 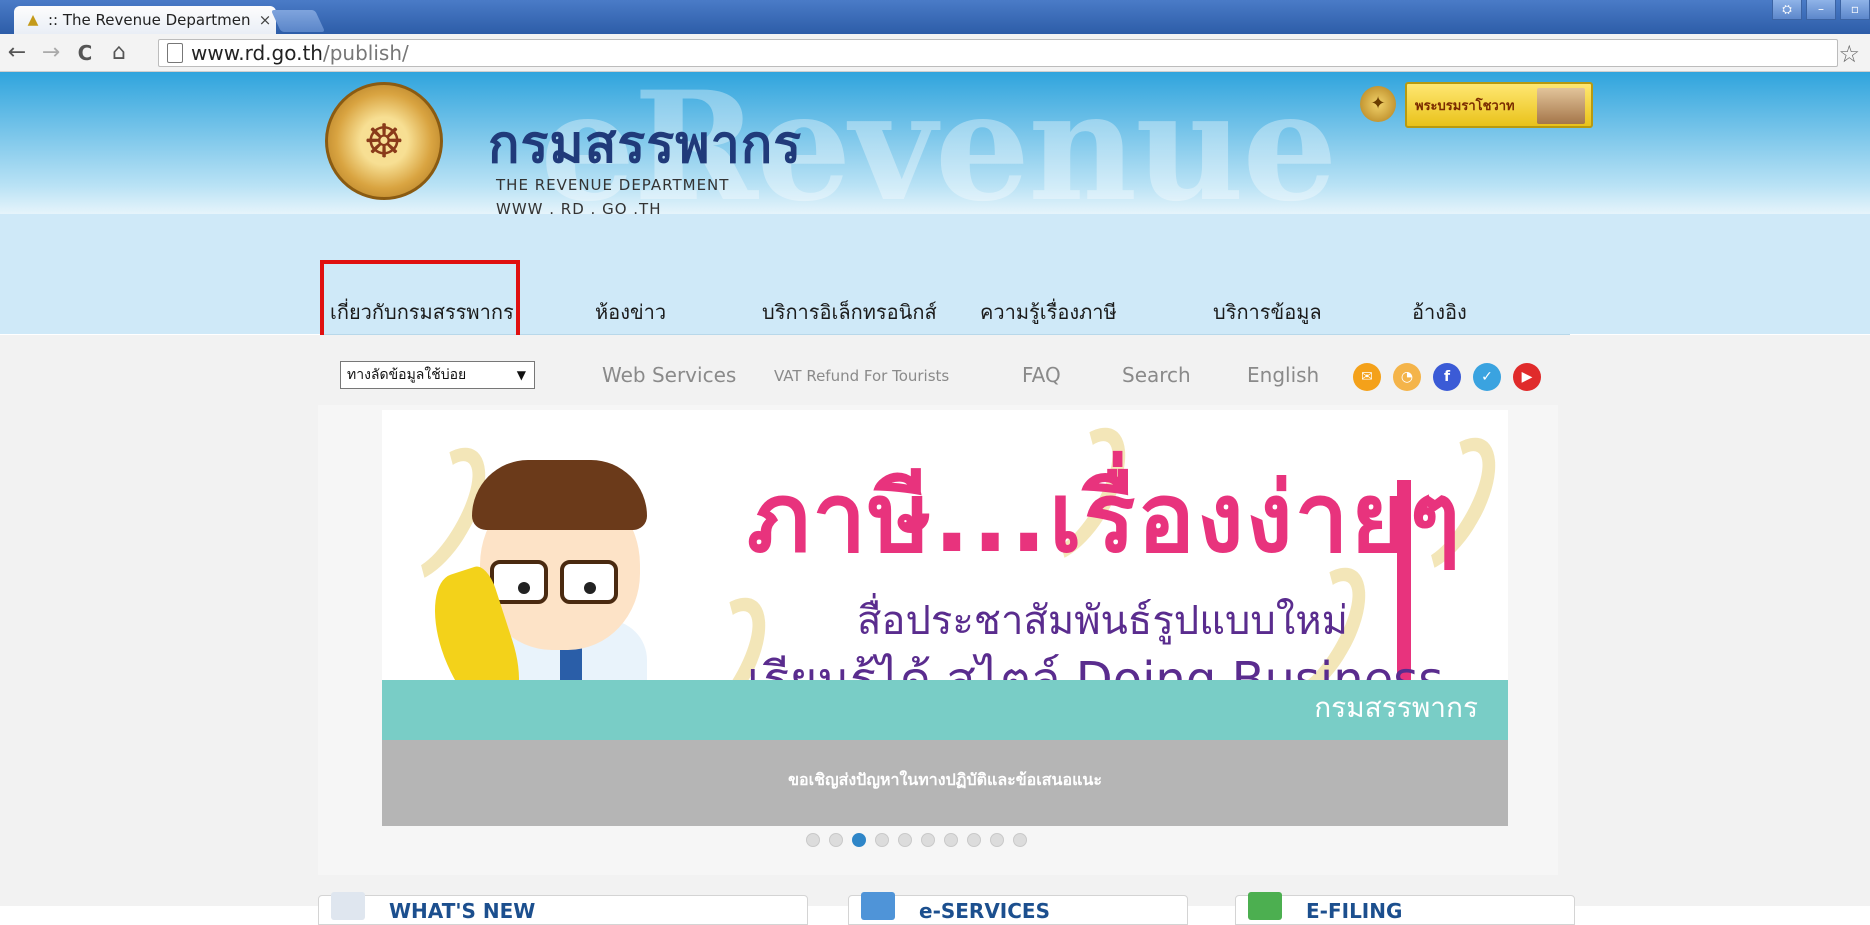 I want to click on nav-data-services: บริการข้อมูล, so click(x=1267, y=312).